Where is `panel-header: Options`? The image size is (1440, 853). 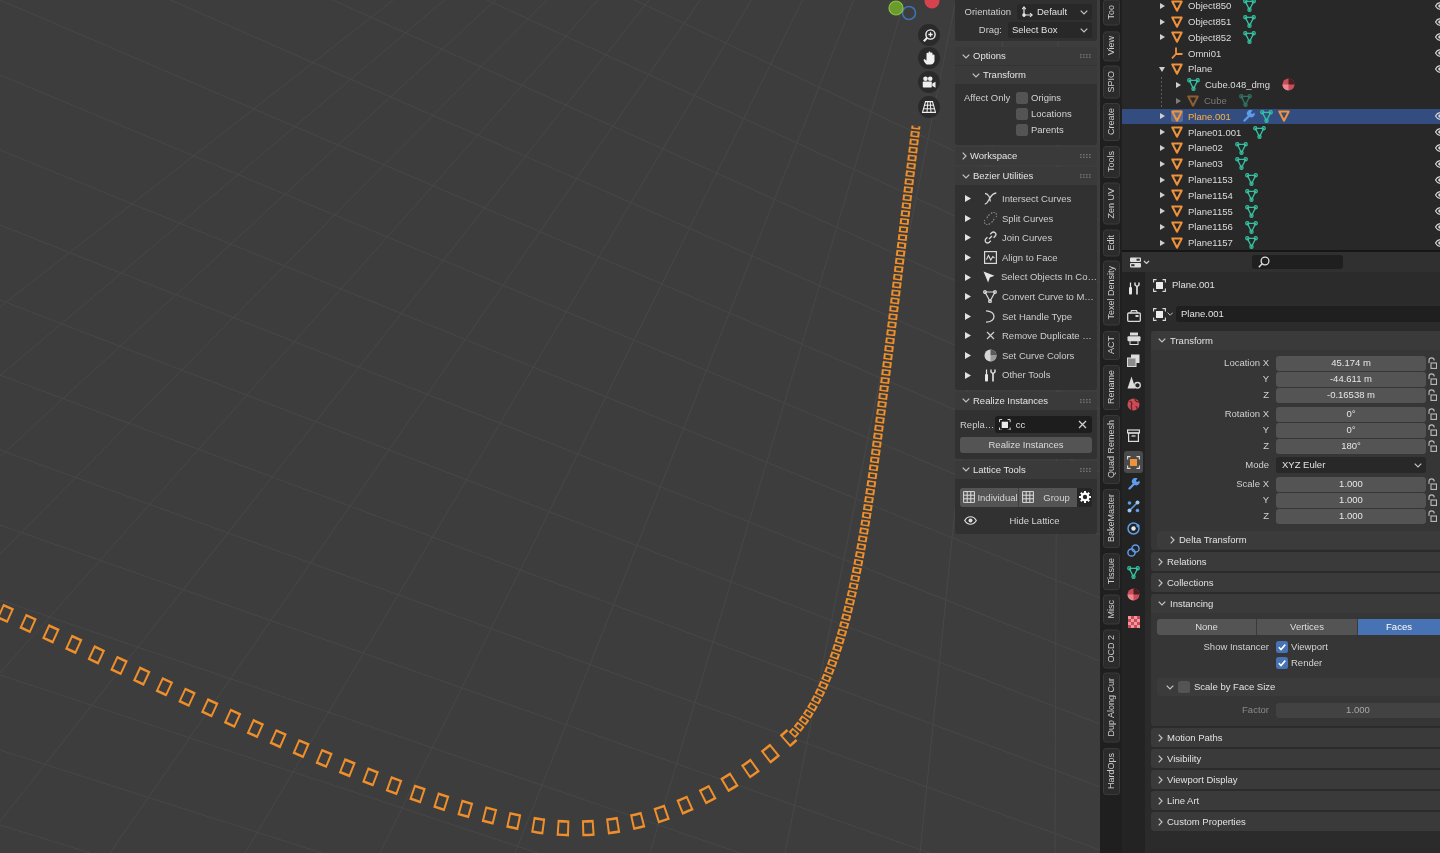 panel-header: Options is located at coordinates (1026, 56).